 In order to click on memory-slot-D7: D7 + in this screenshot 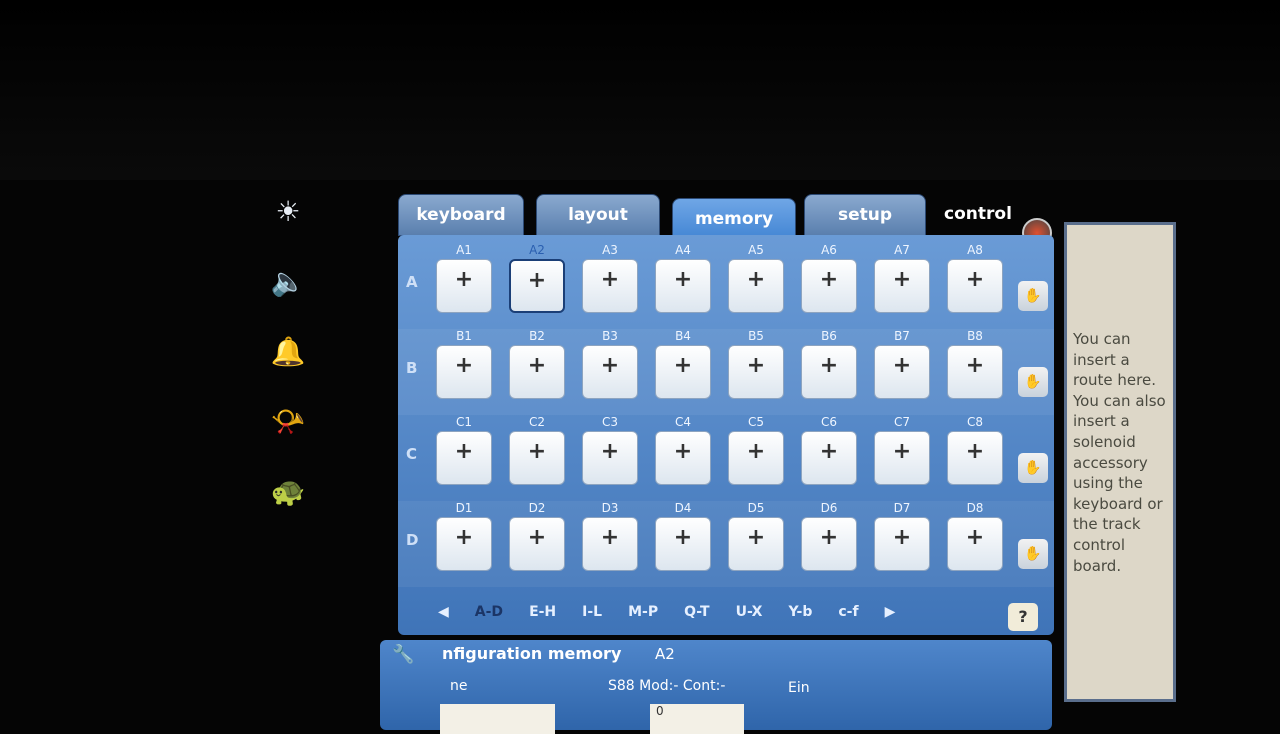, I will do `click(902, 536)`.